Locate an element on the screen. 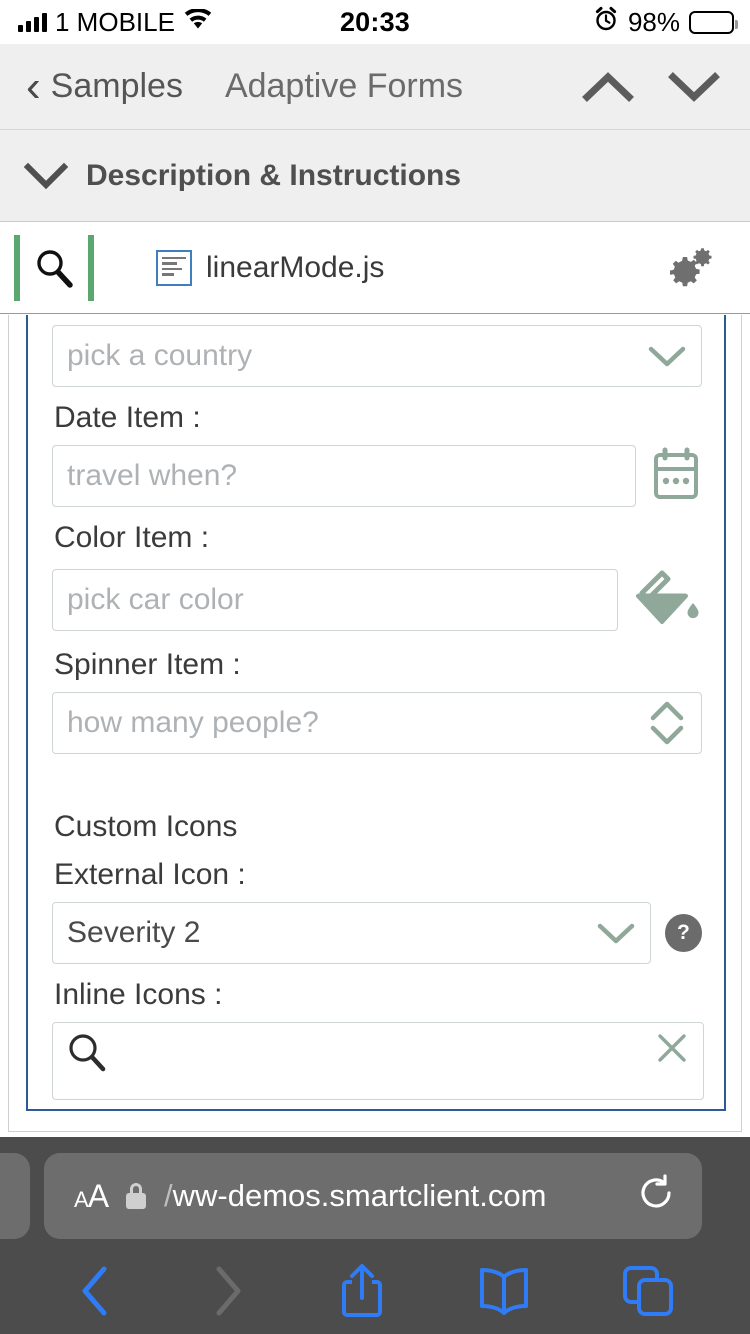 The image size is (750, 1334). address-bar: AA /ww-demos.smartclient.com is located at coordinates (373, 1196).